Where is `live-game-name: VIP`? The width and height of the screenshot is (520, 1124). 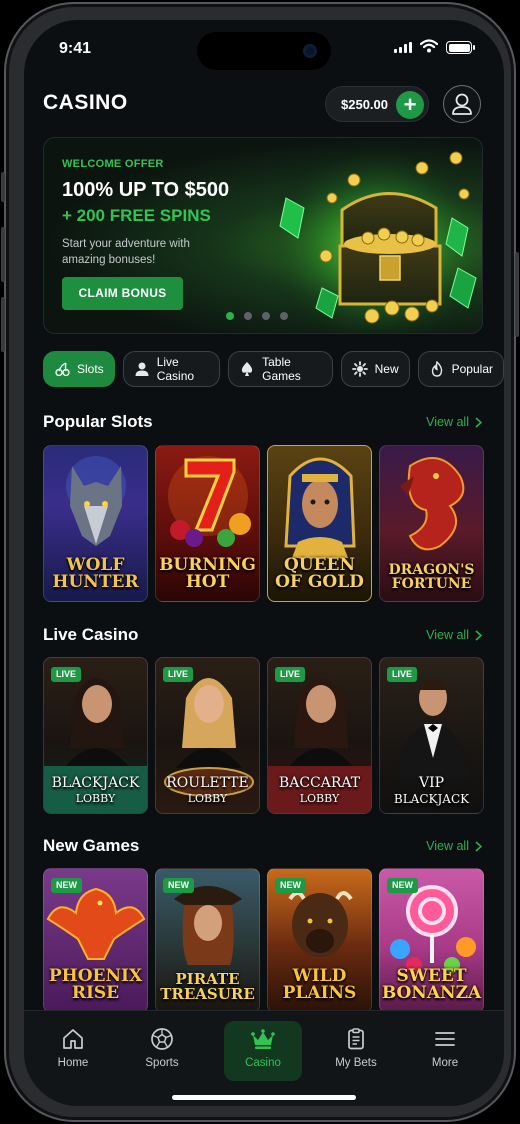 live-game-name: VIP is located at coordinates (431, 783).